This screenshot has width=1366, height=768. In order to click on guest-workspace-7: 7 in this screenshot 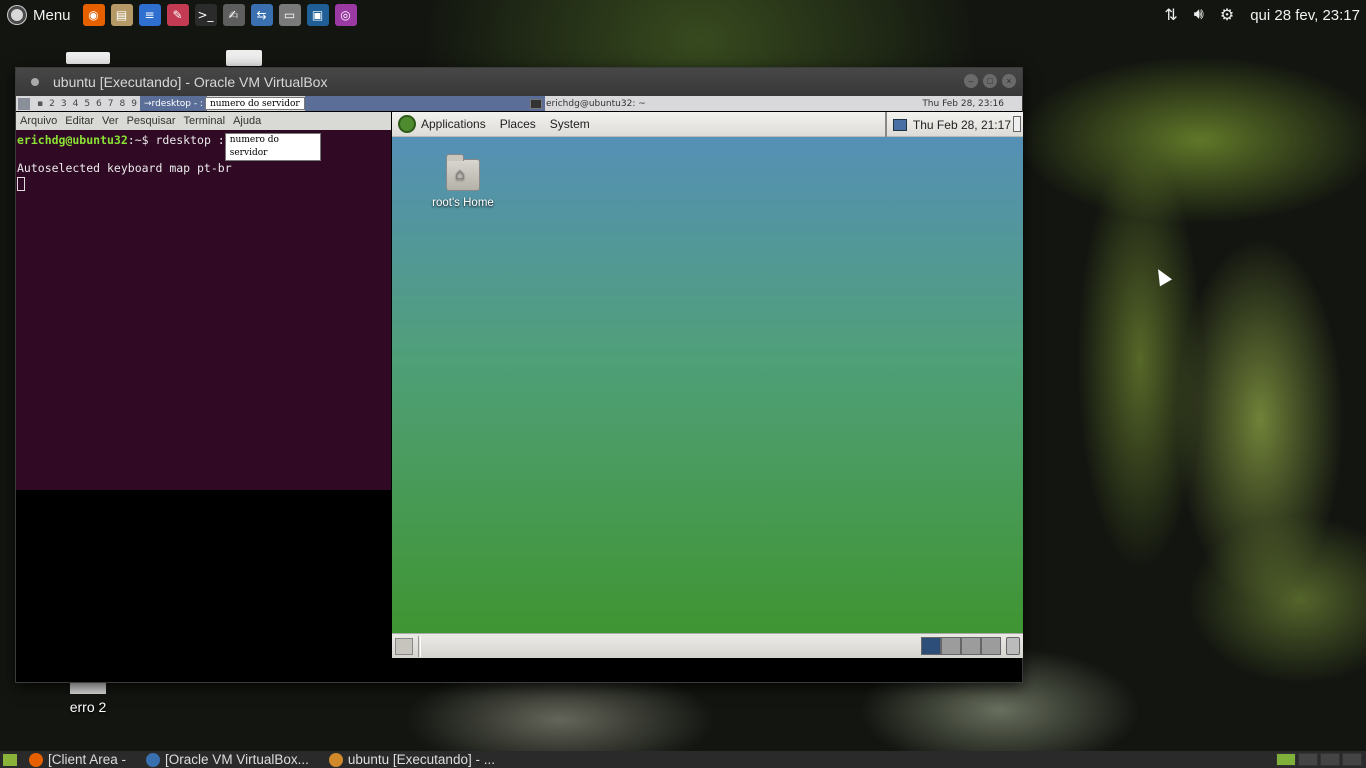, I will do `click(111, 104)`.